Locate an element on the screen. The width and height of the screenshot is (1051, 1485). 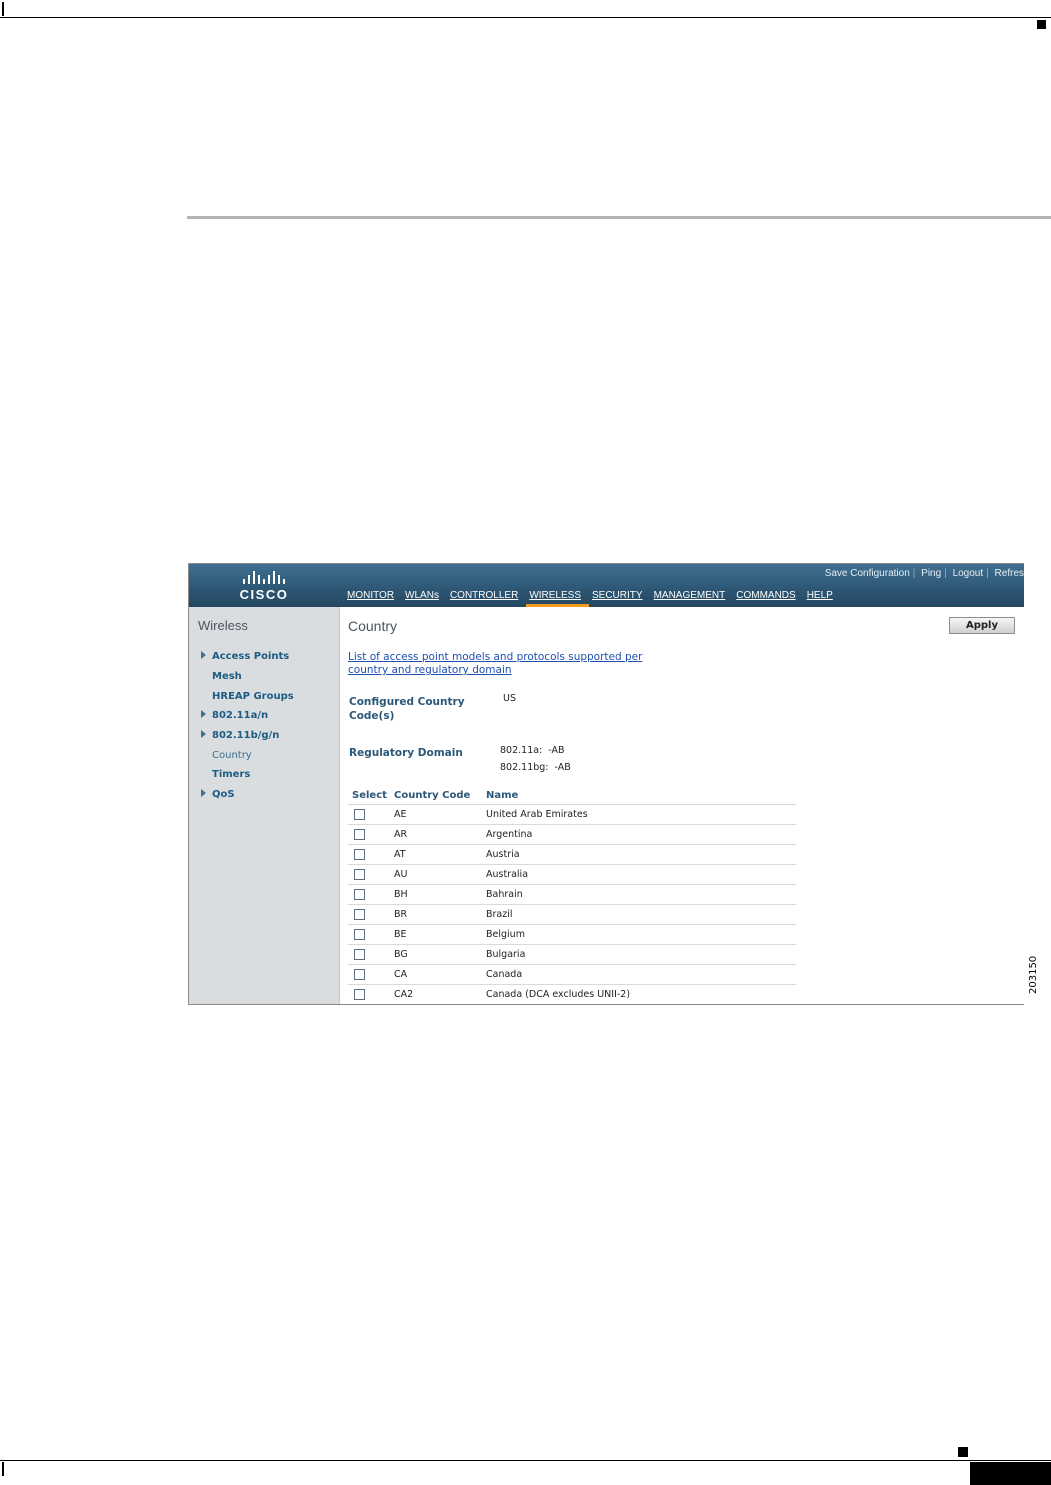
nav-management: MANAGEMENT is located at coordinates (692, 598).